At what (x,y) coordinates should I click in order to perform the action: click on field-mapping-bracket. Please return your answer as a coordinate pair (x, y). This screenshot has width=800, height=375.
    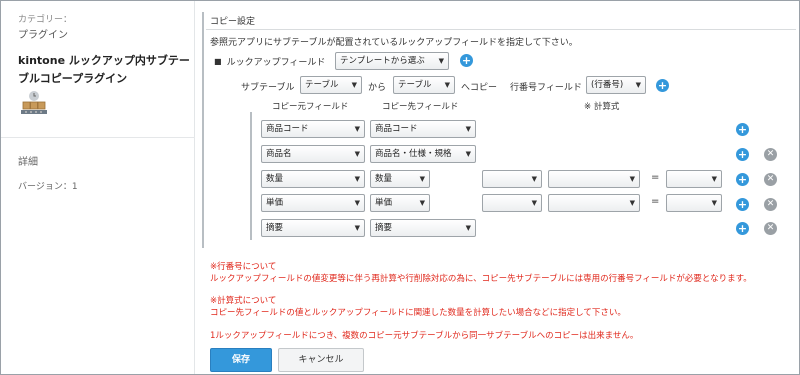
    Looking at the image, I should click on (253, 176).